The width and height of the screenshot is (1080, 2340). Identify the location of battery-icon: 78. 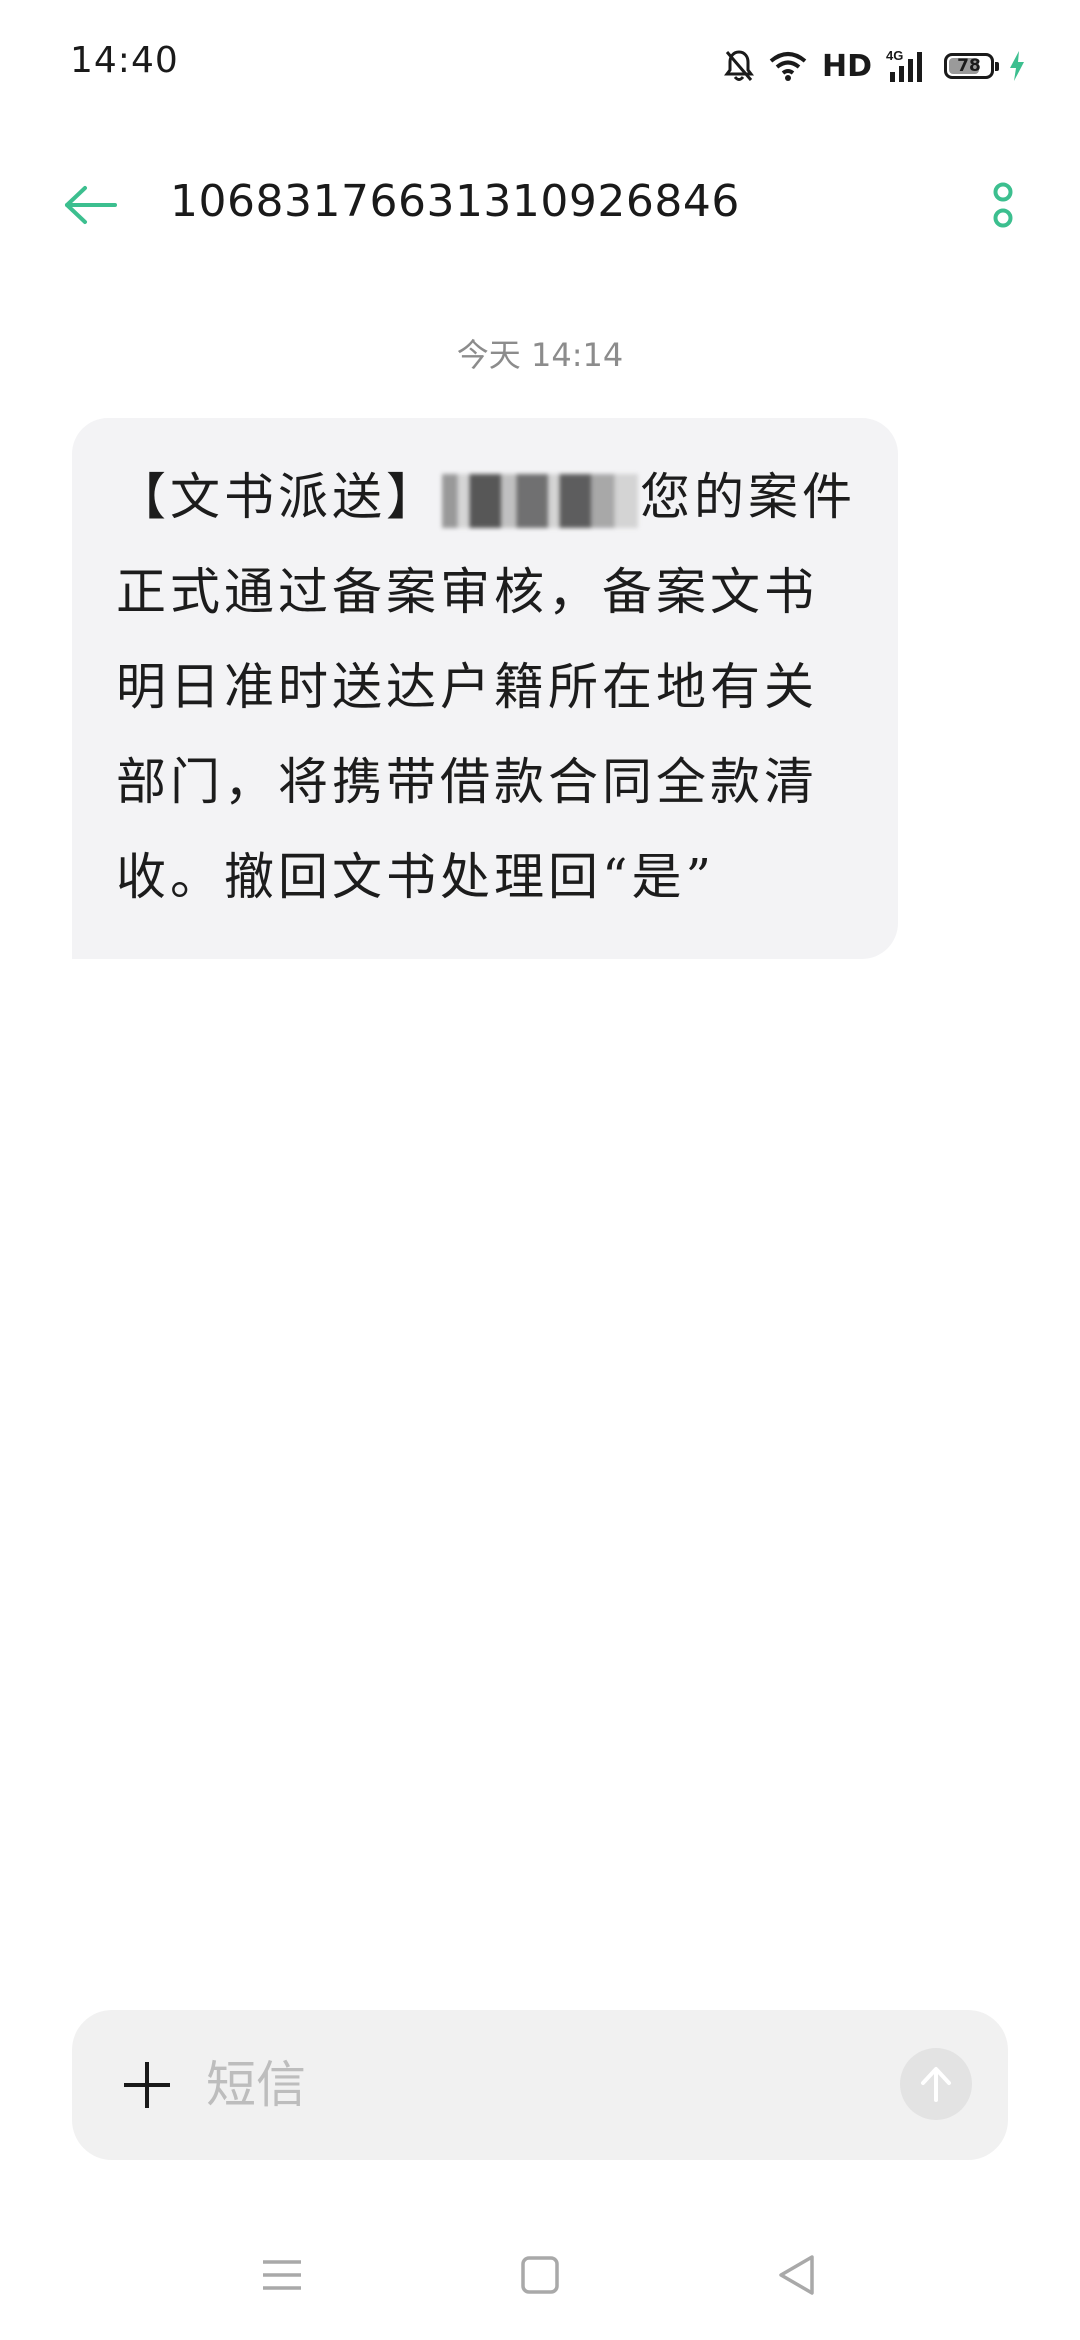
(971, 66).